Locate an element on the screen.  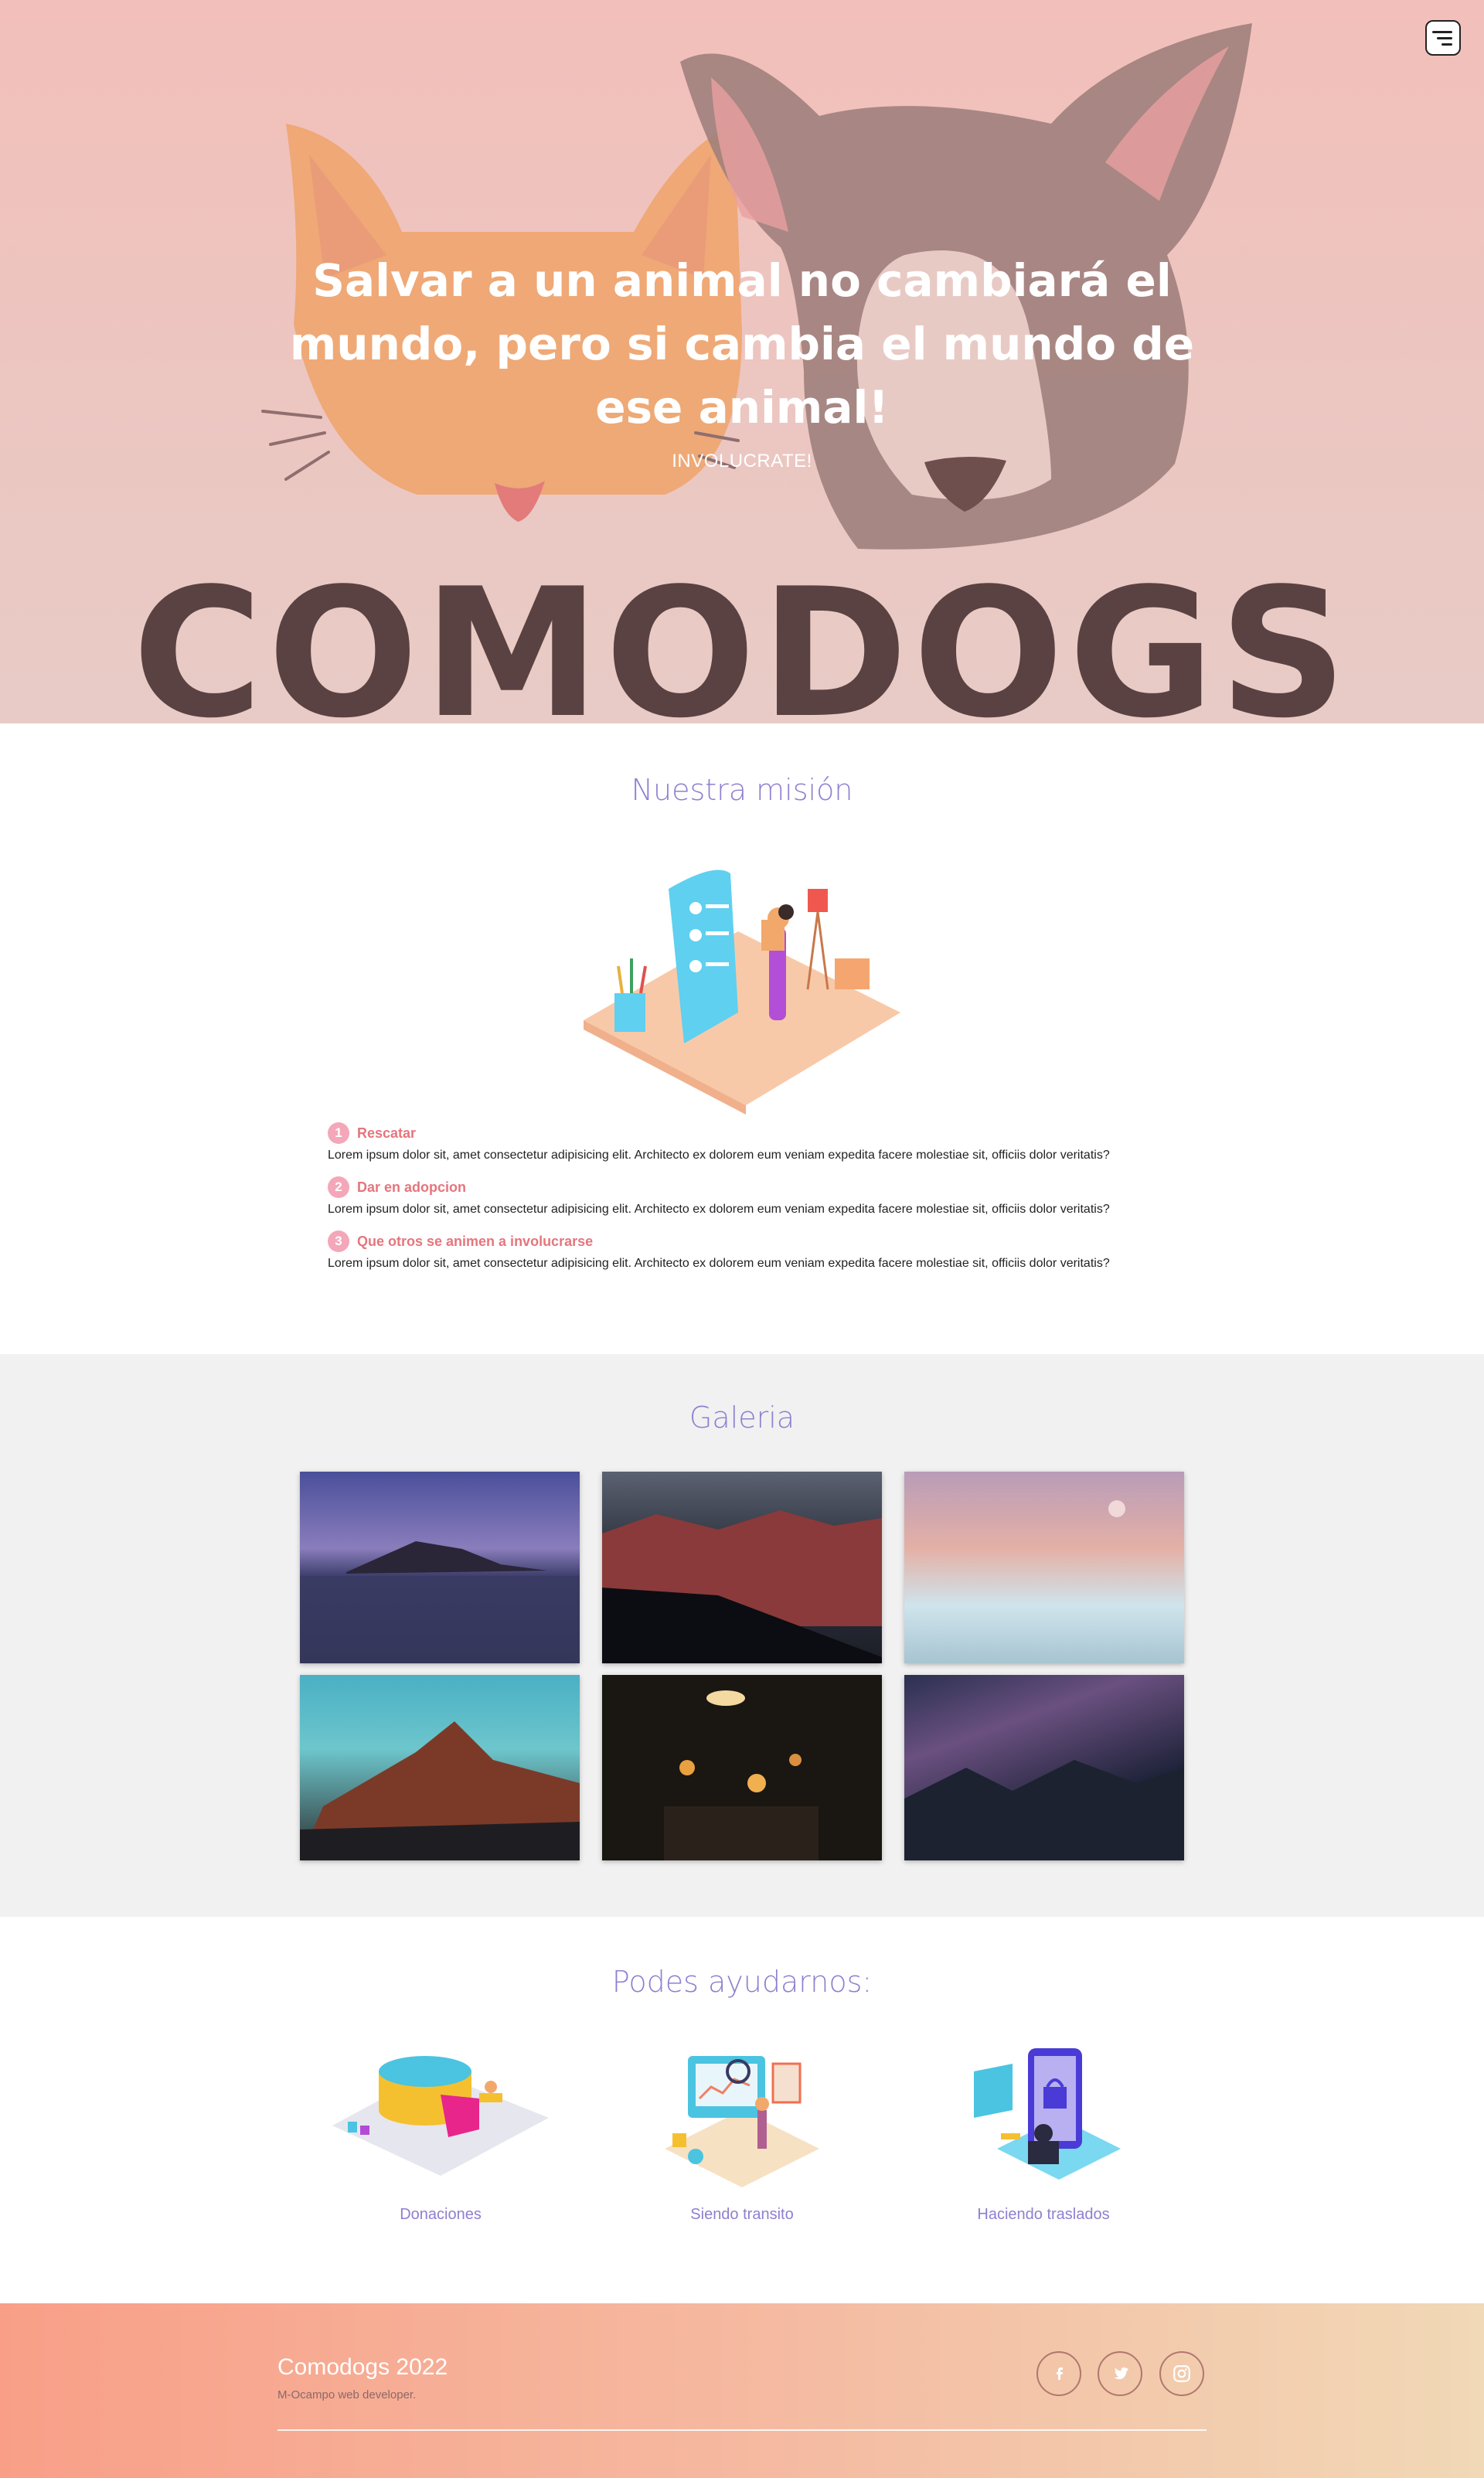
gallery-image-milky-way is located at coordinates (1044, 1767).